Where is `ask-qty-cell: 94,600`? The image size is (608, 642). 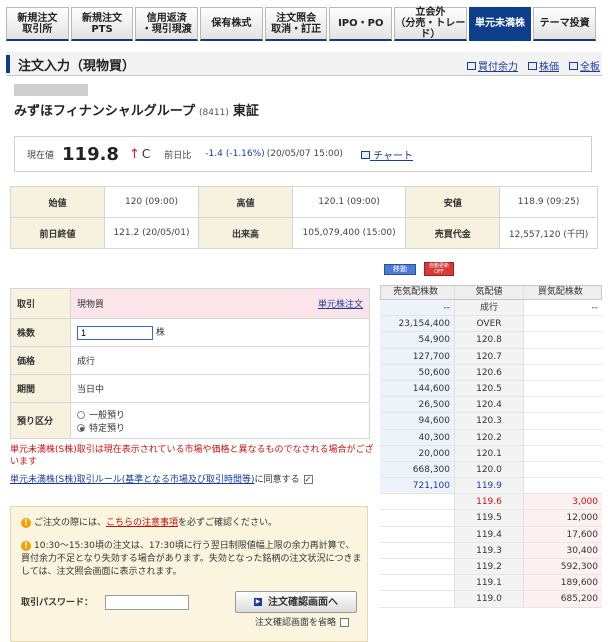
ask-qty-cell: 94,600 is located at coordinates (417, 421).